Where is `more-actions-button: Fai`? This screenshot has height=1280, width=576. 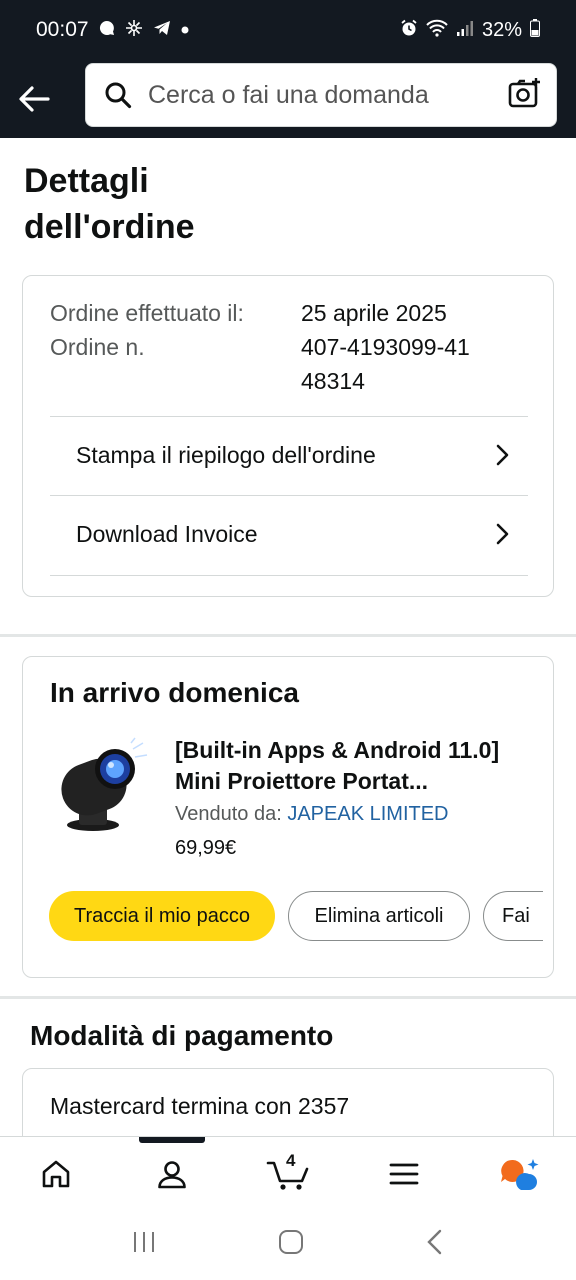 more-actions-button: Fai is located at coordinates (513, 916).